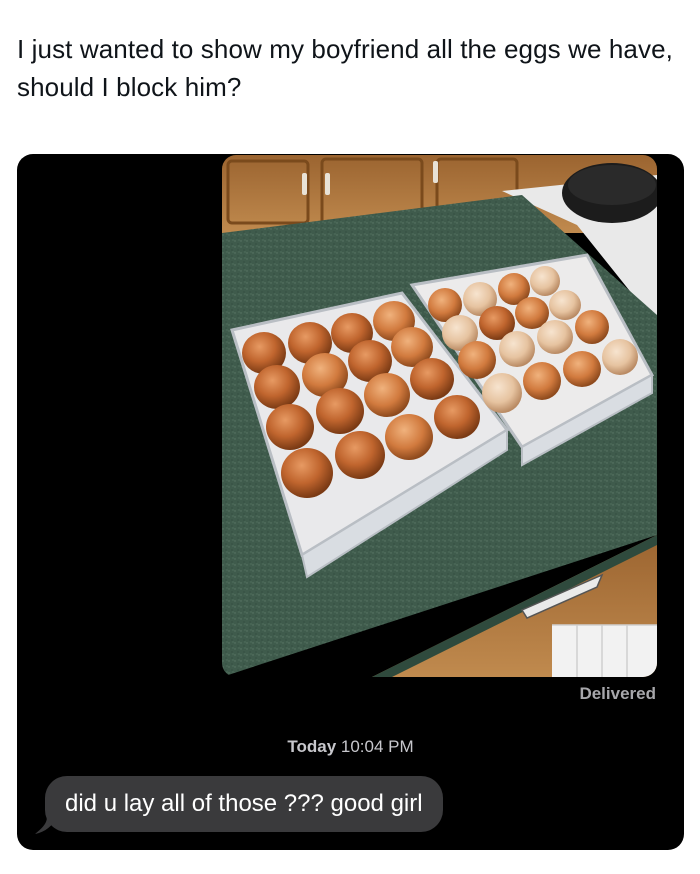  Describe the element at coordinates (377, 746) in the screenshot. I see `timestamp-time: 10:04 PM` at that location.